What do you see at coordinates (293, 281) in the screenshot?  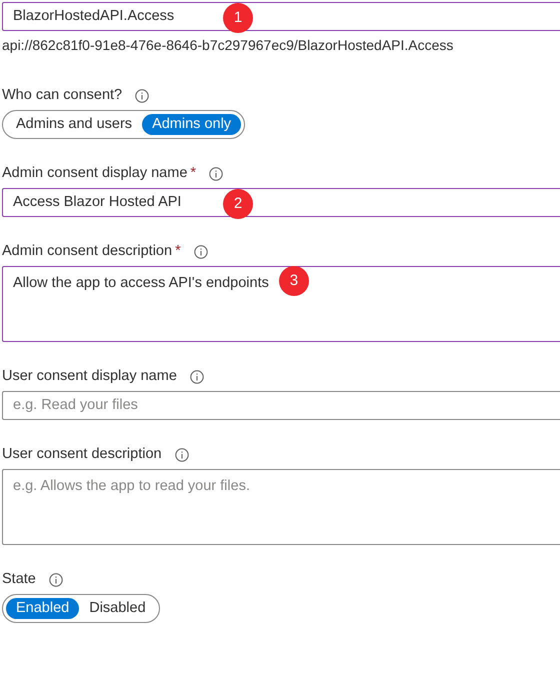 I see `number-badge: 3` at bounding box center [293, 281].